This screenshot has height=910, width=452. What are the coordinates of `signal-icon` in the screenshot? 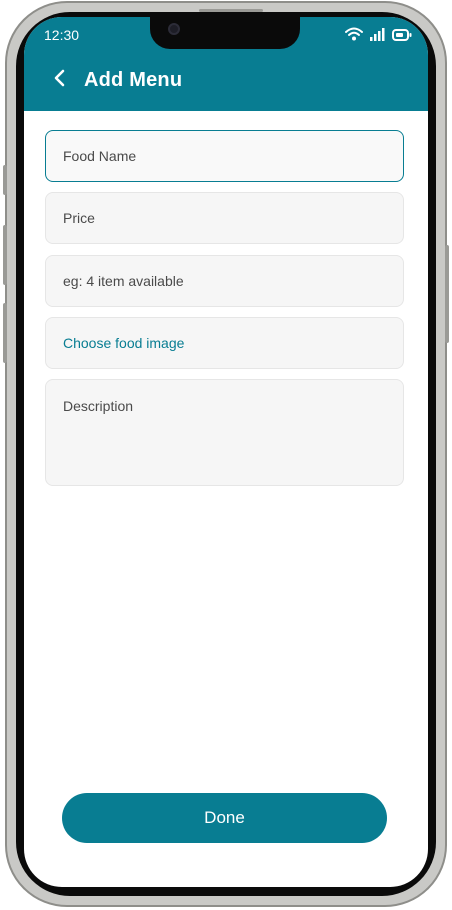 It's located at (377, 36).